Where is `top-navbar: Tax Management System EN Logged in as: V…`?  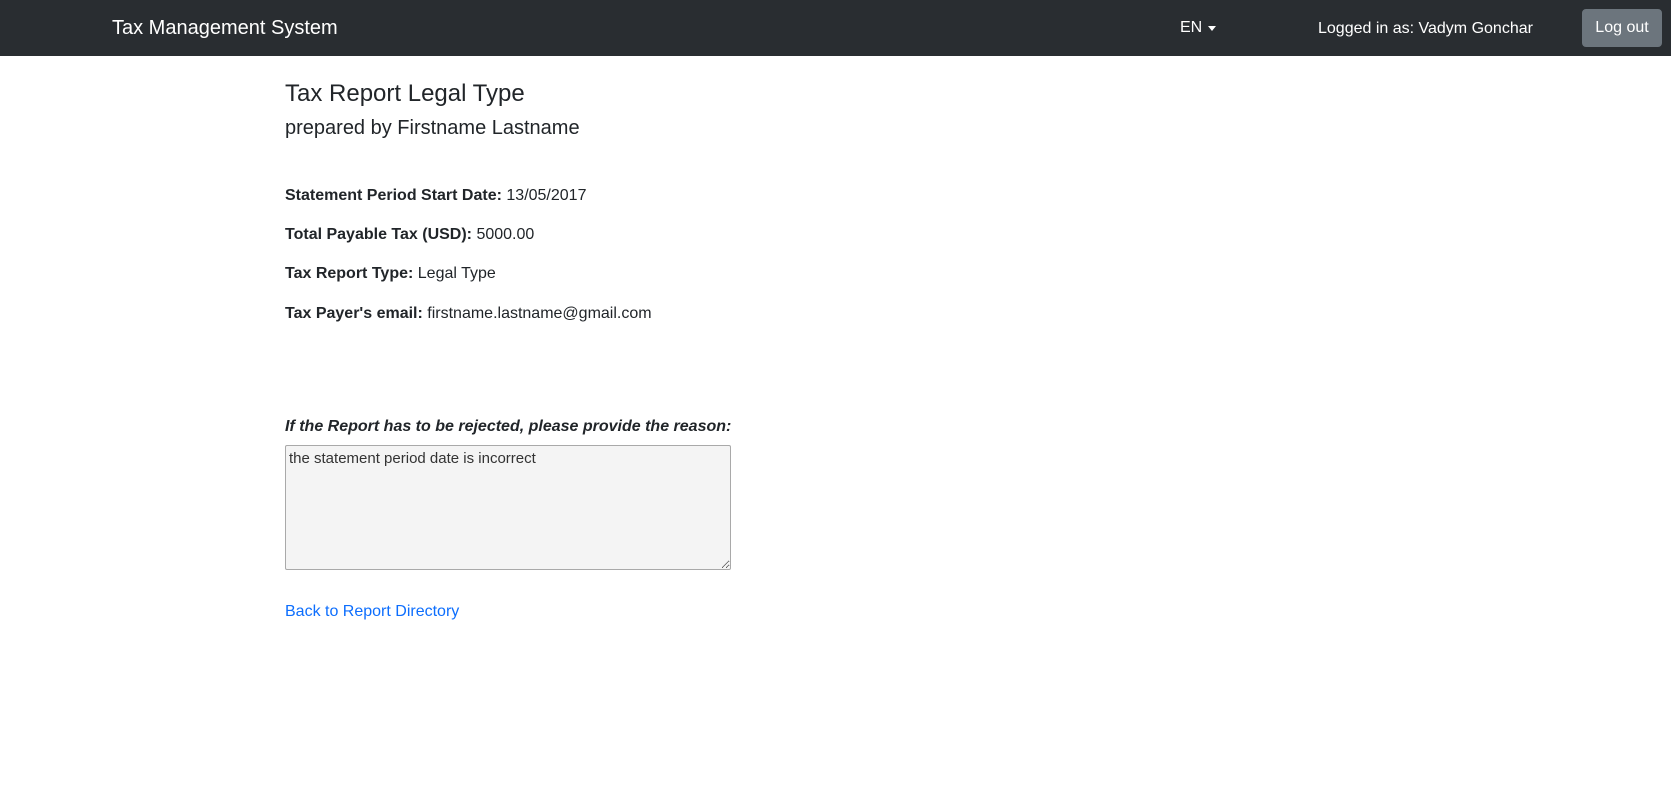
top-navbar: Tax Management System EN Logged in as: V… is located at coordinates (835, 28).